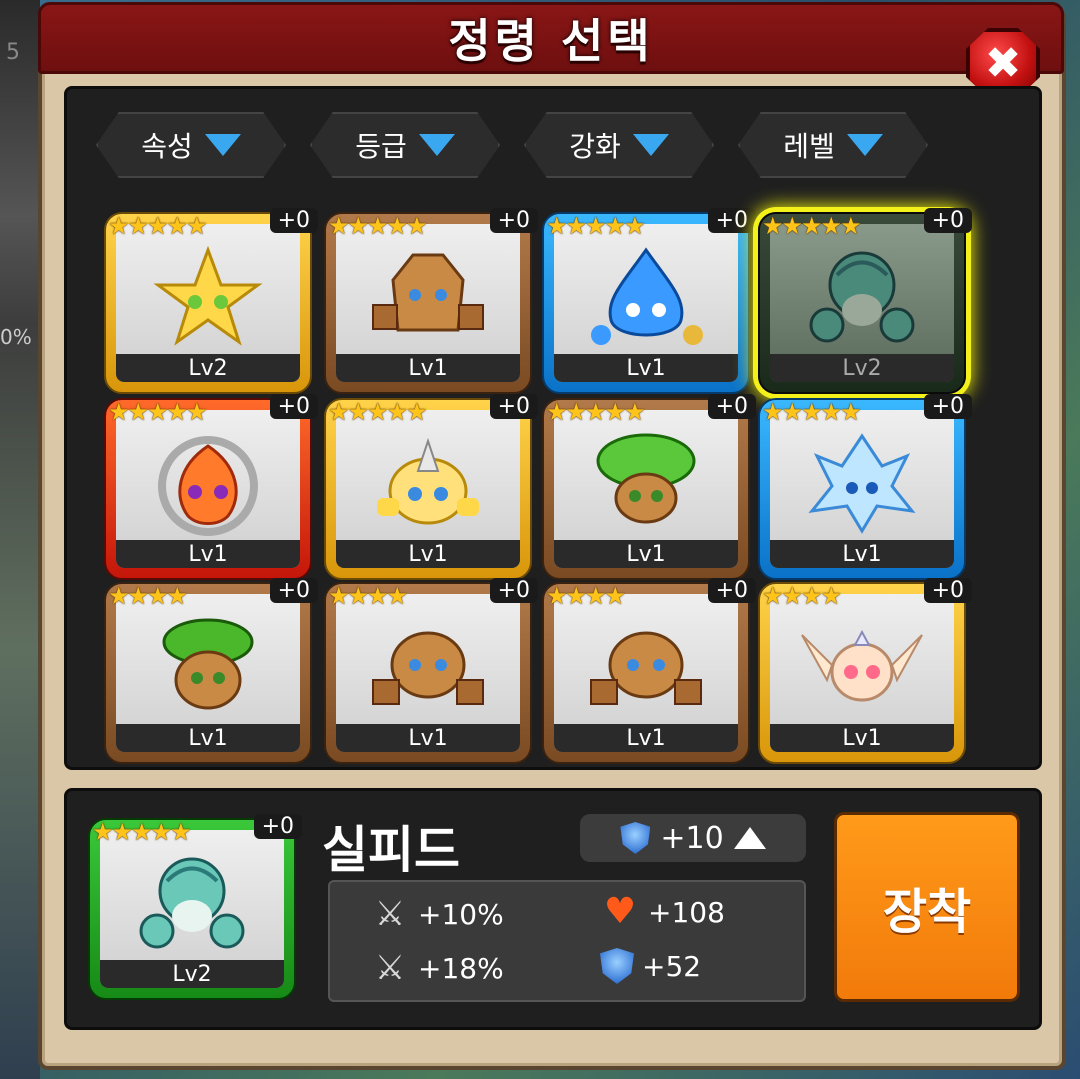  What do you see at coordinates (551, 41) in the screenshot?
I see `dialog-title: 정령 선택` at bounding box center [551, 41].